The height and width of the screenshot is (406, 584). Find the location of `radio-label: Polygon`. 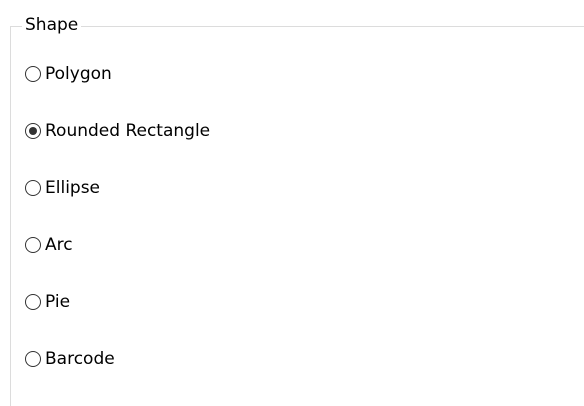

radio-label: Polygon is located at coordinates (78, 73).